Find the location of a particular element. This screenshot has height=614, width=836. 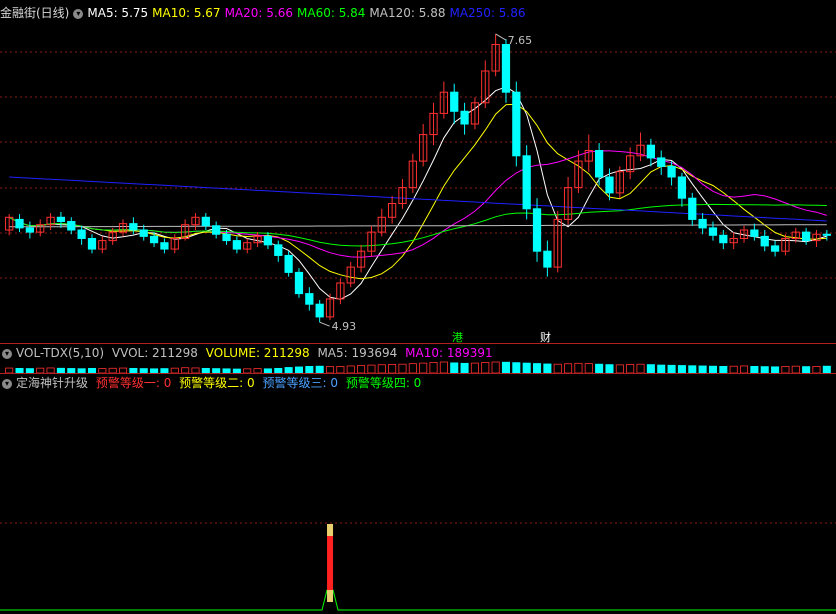

ma-legend-item-0: MA5: 5.75 is located at coordinates (118, 13).